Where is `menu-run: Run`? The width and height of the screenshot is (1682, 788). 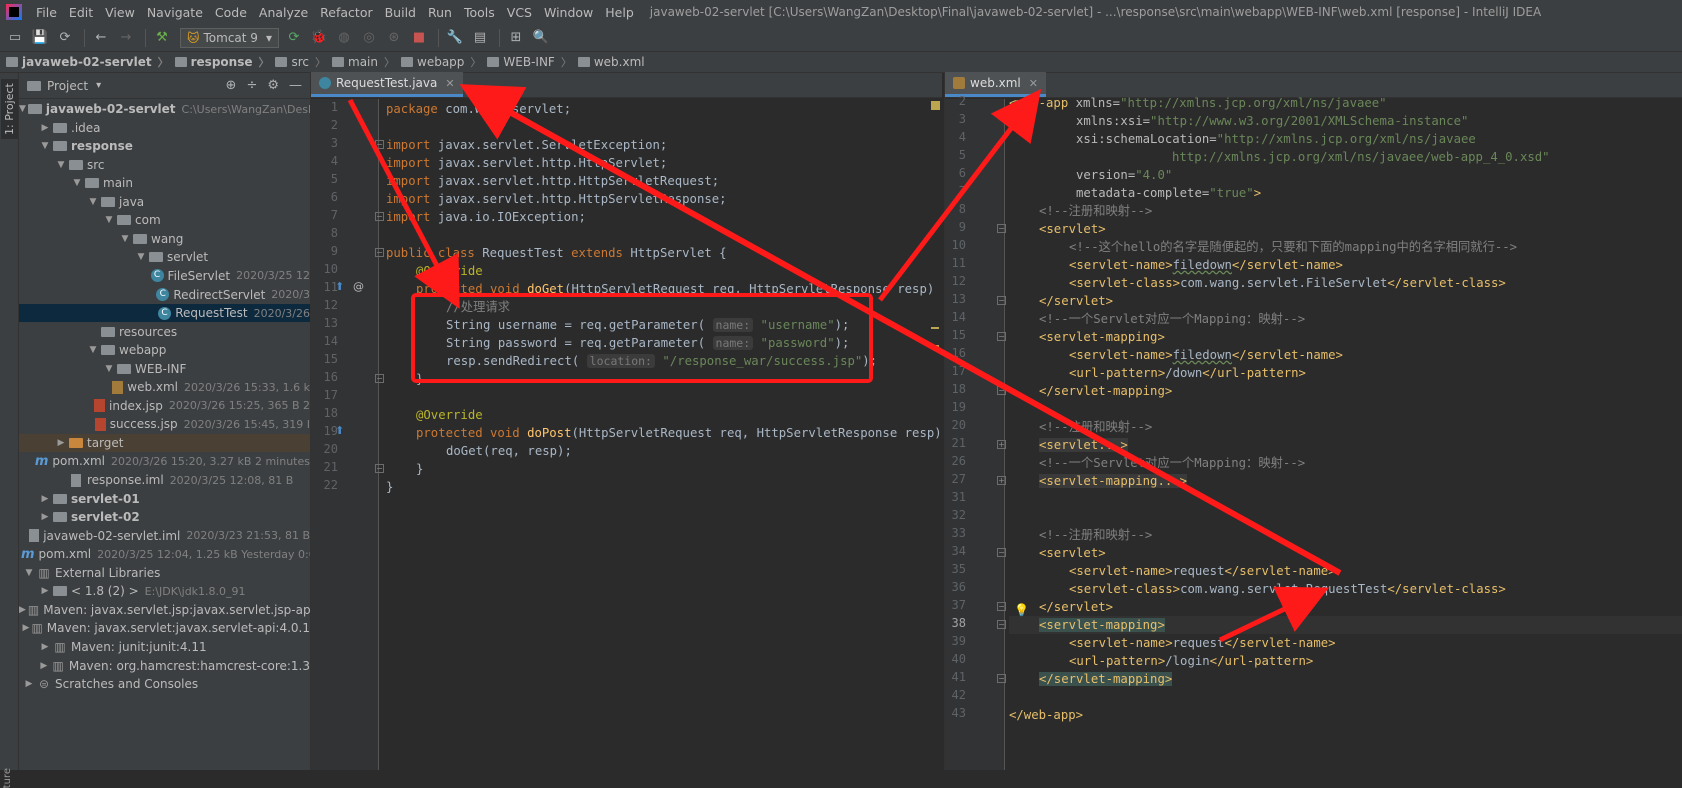
menu-run: Run is located at coordinates (440, 12).